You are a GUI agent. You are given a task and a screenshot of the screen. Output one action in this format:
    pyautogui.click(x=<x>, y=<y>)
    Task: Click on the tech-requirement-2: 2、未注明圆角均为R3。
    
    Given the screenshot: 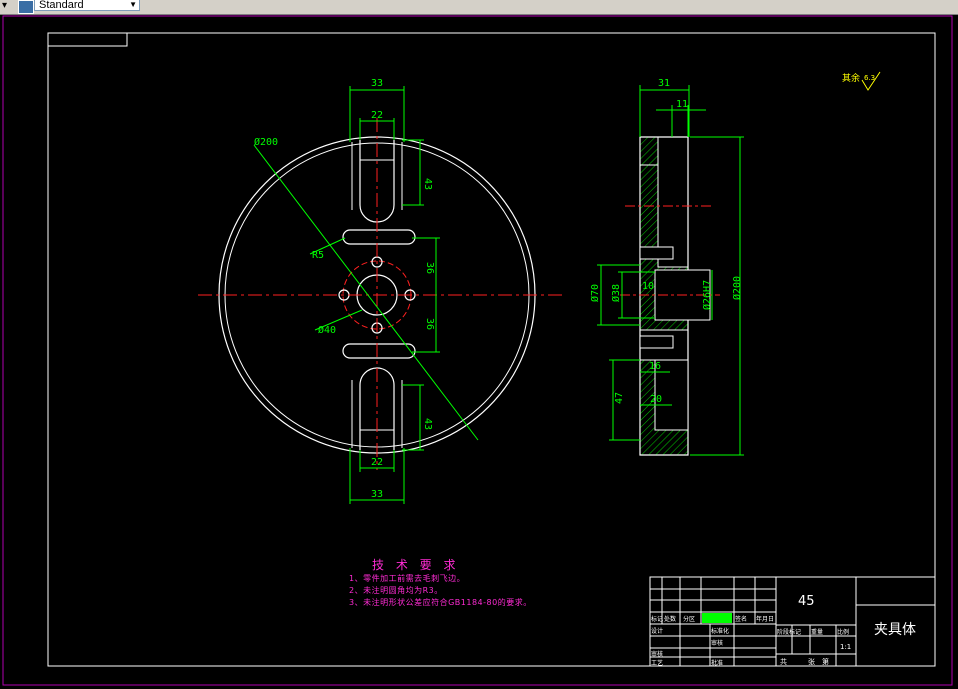 What is the action you would take?
    pyautogui.click(x=396, y=590)
    